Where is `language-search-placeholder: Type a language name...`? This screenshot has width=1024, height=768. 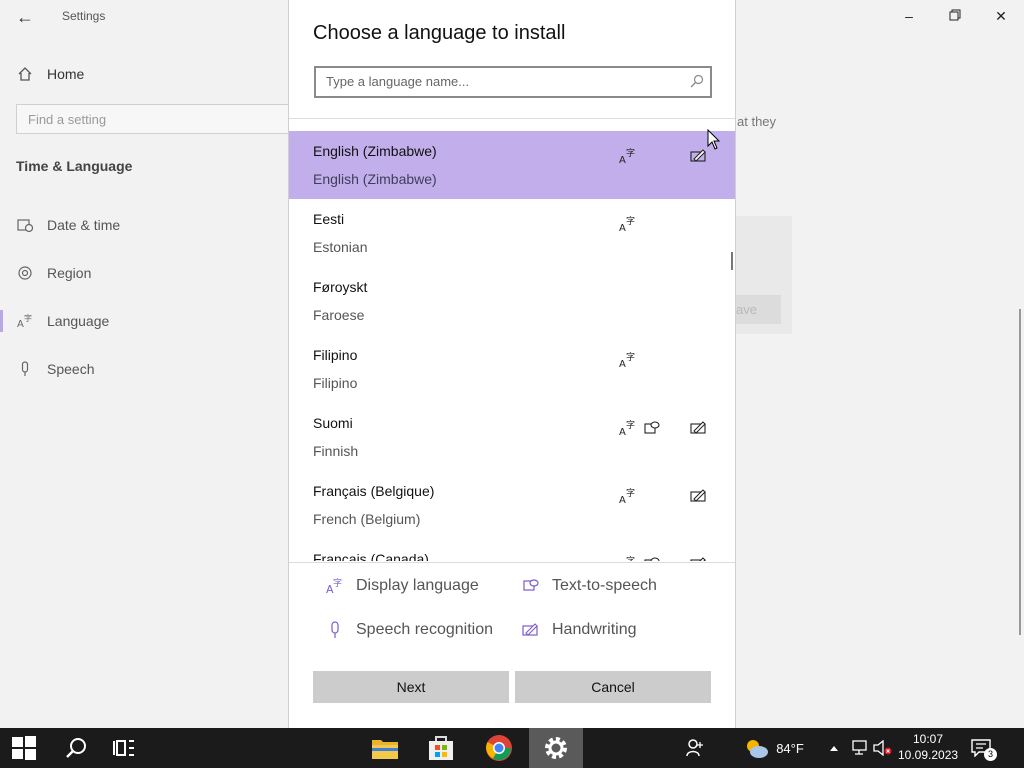 language-search-placeholder: Type a language name... is located at coordinates (398, 81).